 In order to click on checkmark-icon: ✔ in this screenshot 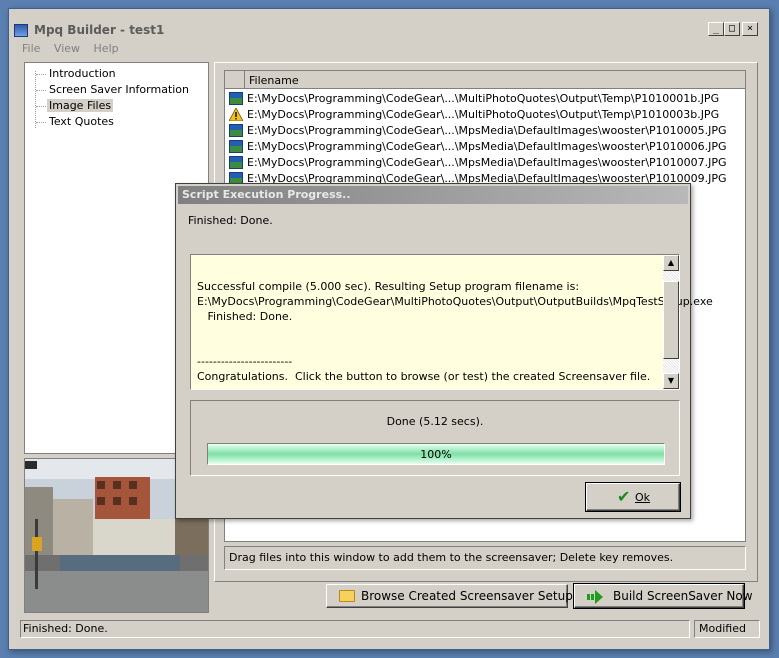, I will do `click(624, 496)`.